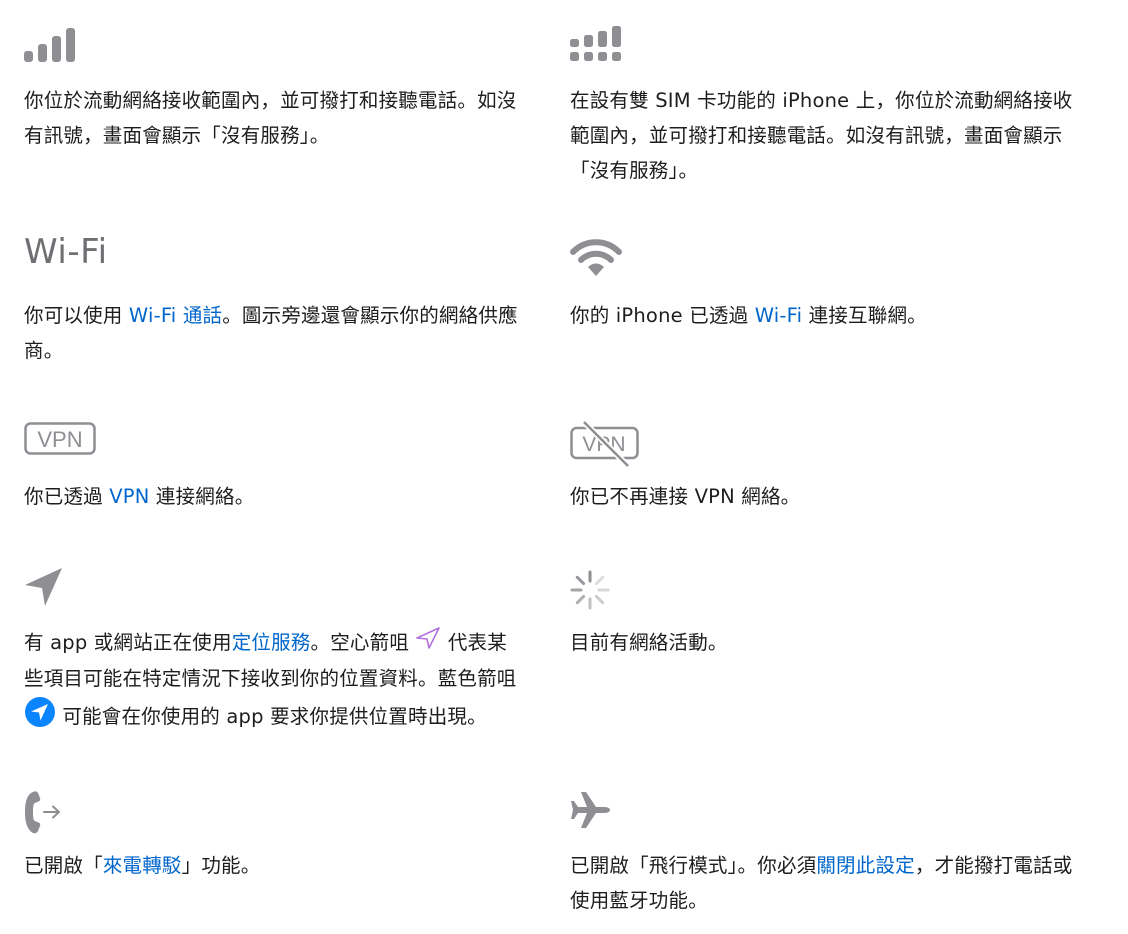 Image resolution: width=1128 pixels, height=934 pixels. What do you see at coordinates (271, 333) in the screenshot?
I see `wifi-calling-description: 你可以使用 Wi-Fi 通話。圖示旁邊還會顯示你的網絡供應商。` at bounding box center [271, 333].